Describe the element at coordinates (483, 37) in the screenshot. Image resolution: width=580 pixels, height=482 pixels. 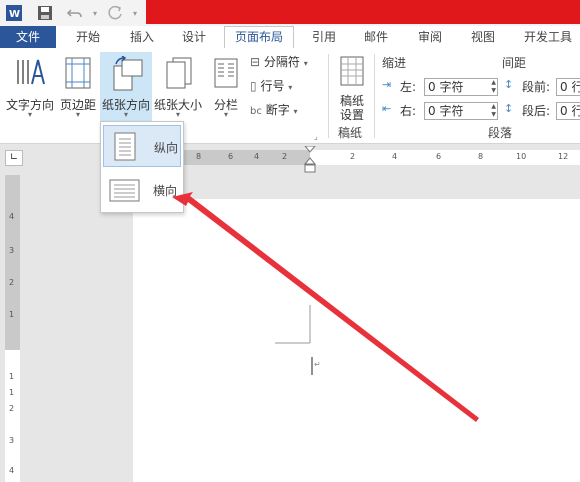
I see `tab-view: 视图` at that location.